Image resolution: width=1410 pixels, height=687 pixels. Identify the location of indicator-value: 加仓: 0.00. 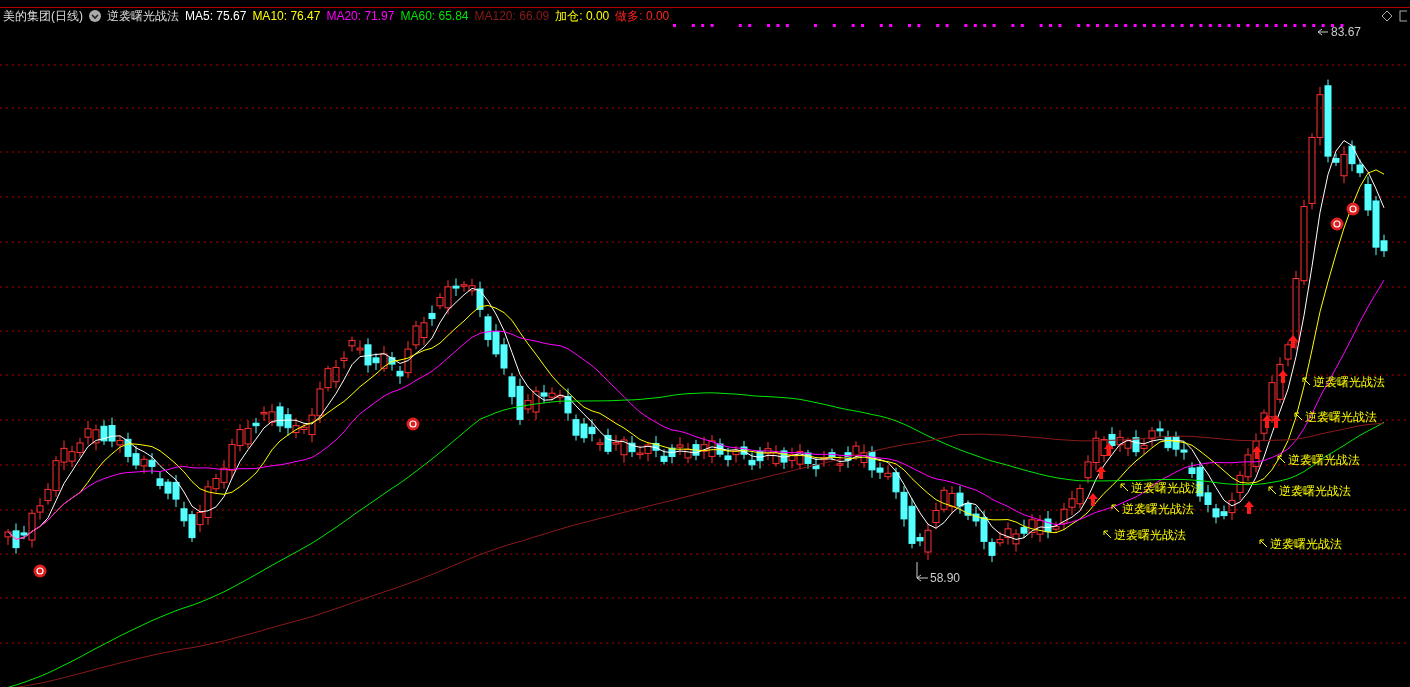
(582, 16).